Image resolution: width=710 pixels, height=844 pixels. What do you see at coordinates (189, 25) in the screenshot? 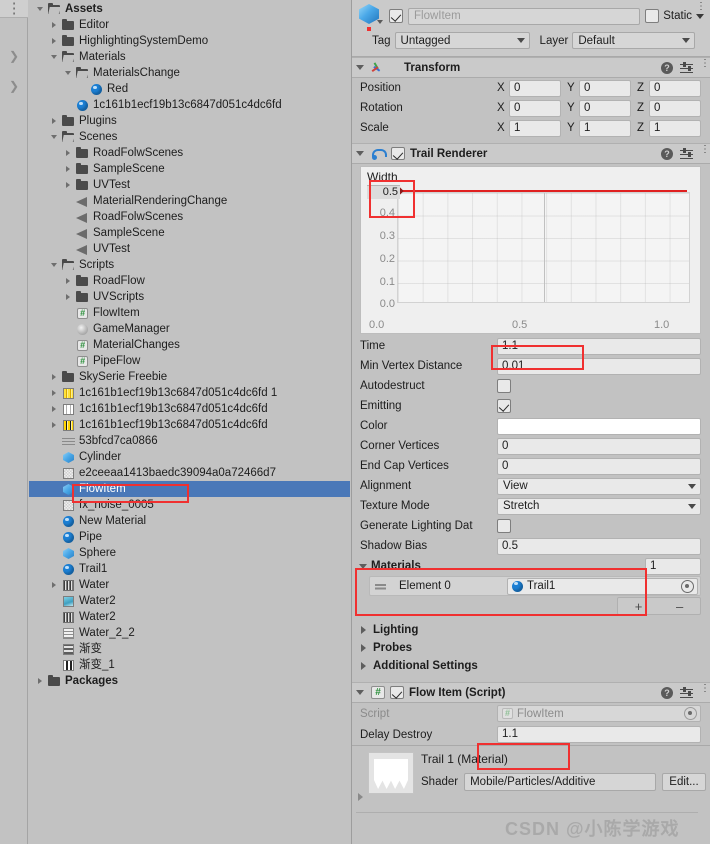
I see `tree-item: Editor` at bounding box center [189, 25].